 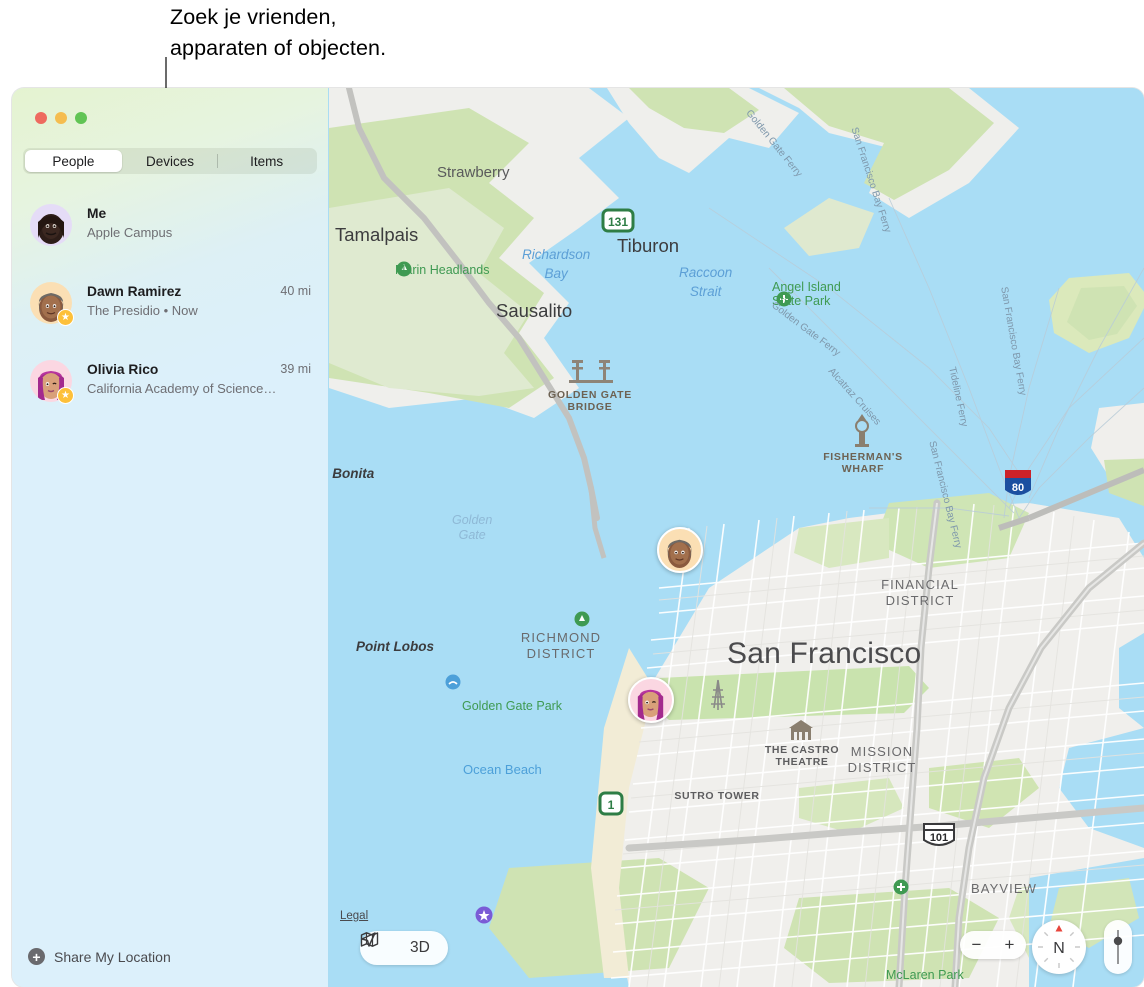 I want to click on list-item: Me Apple Campus, so click(x=170, y=229).